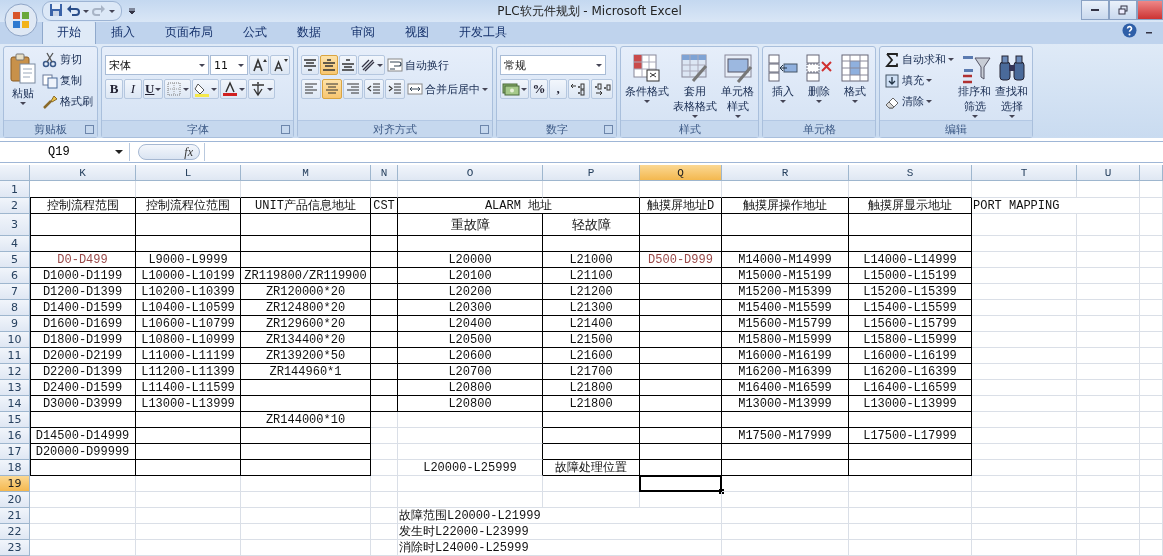 Image resolution: width=1163 pixels, height=556 pixels. What do you see at coordinates (15, 484) in the screenshot?
I see `row-header: 19` at bounding box center [15, 484].